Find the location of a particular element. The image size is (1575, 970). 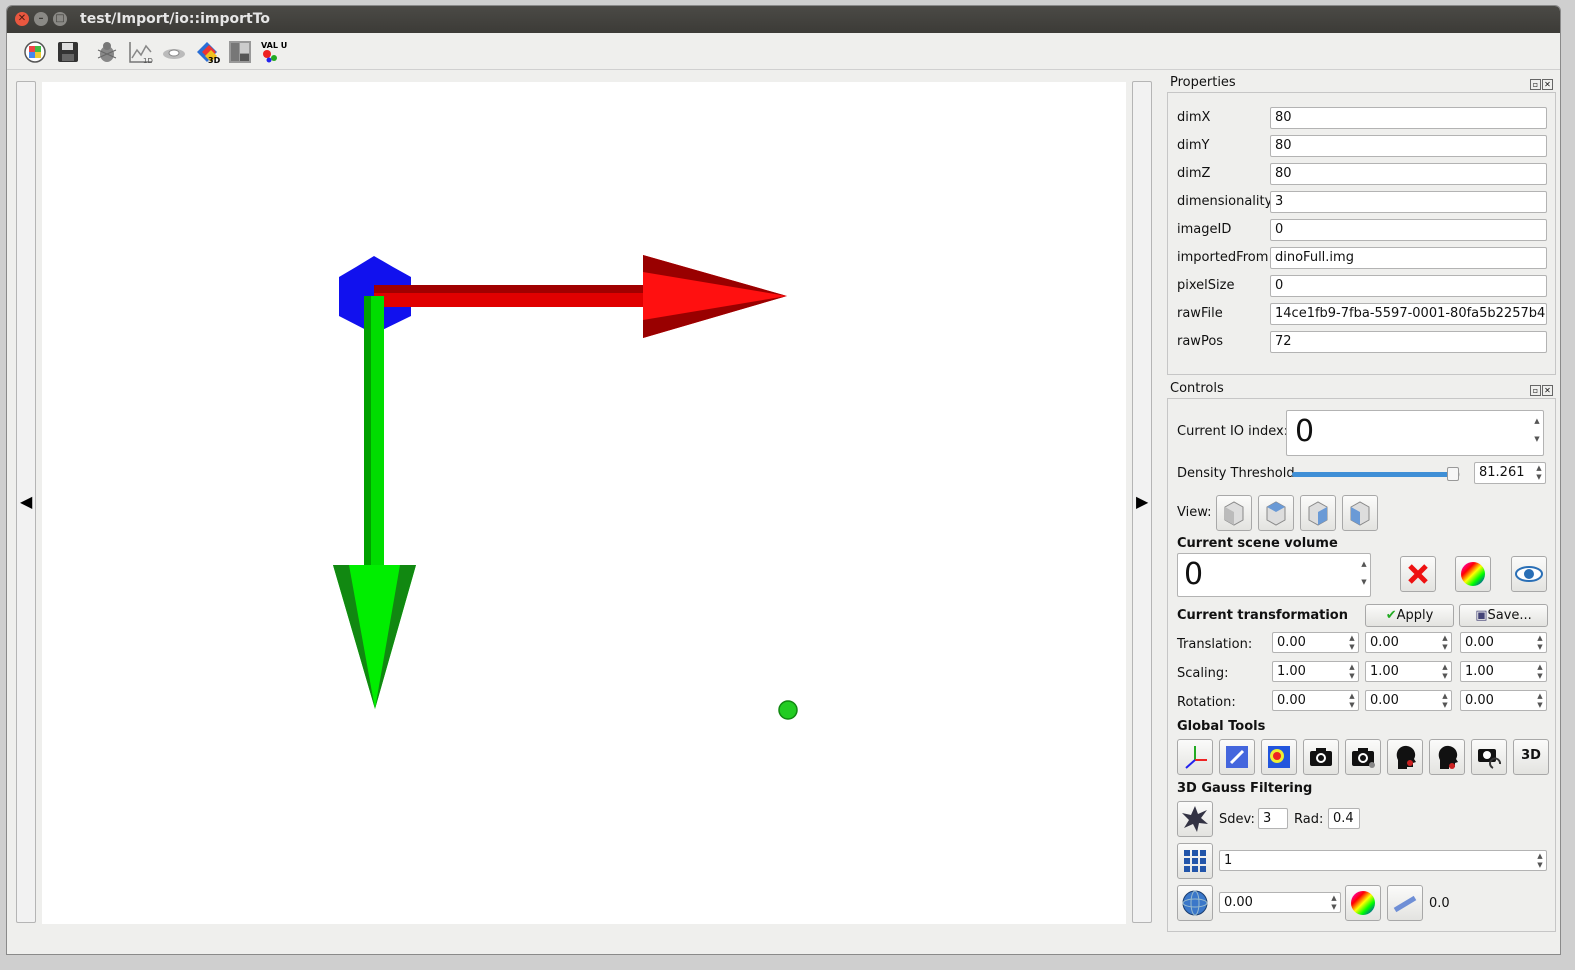

palette-icon is located at coordinates (35, 52).